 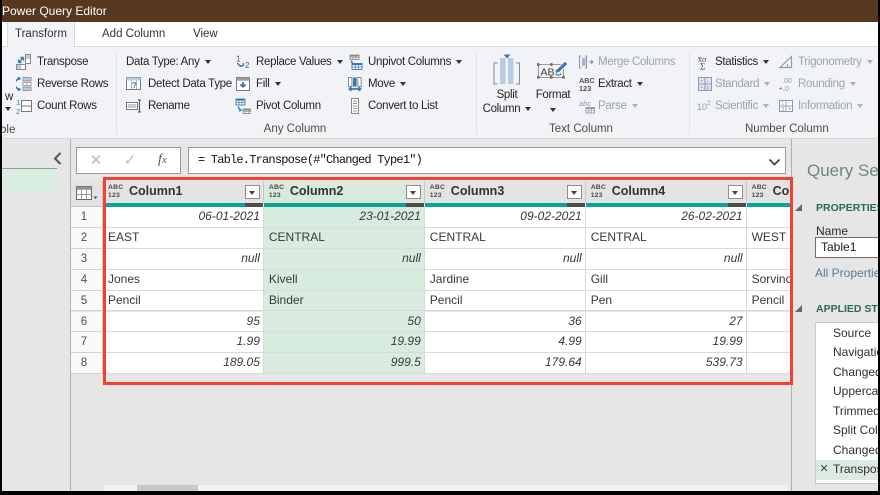 What do you see at coordinates (787, 81) in the screenshot?
I see `svg-text: .00` at bounding box center [787, 81].